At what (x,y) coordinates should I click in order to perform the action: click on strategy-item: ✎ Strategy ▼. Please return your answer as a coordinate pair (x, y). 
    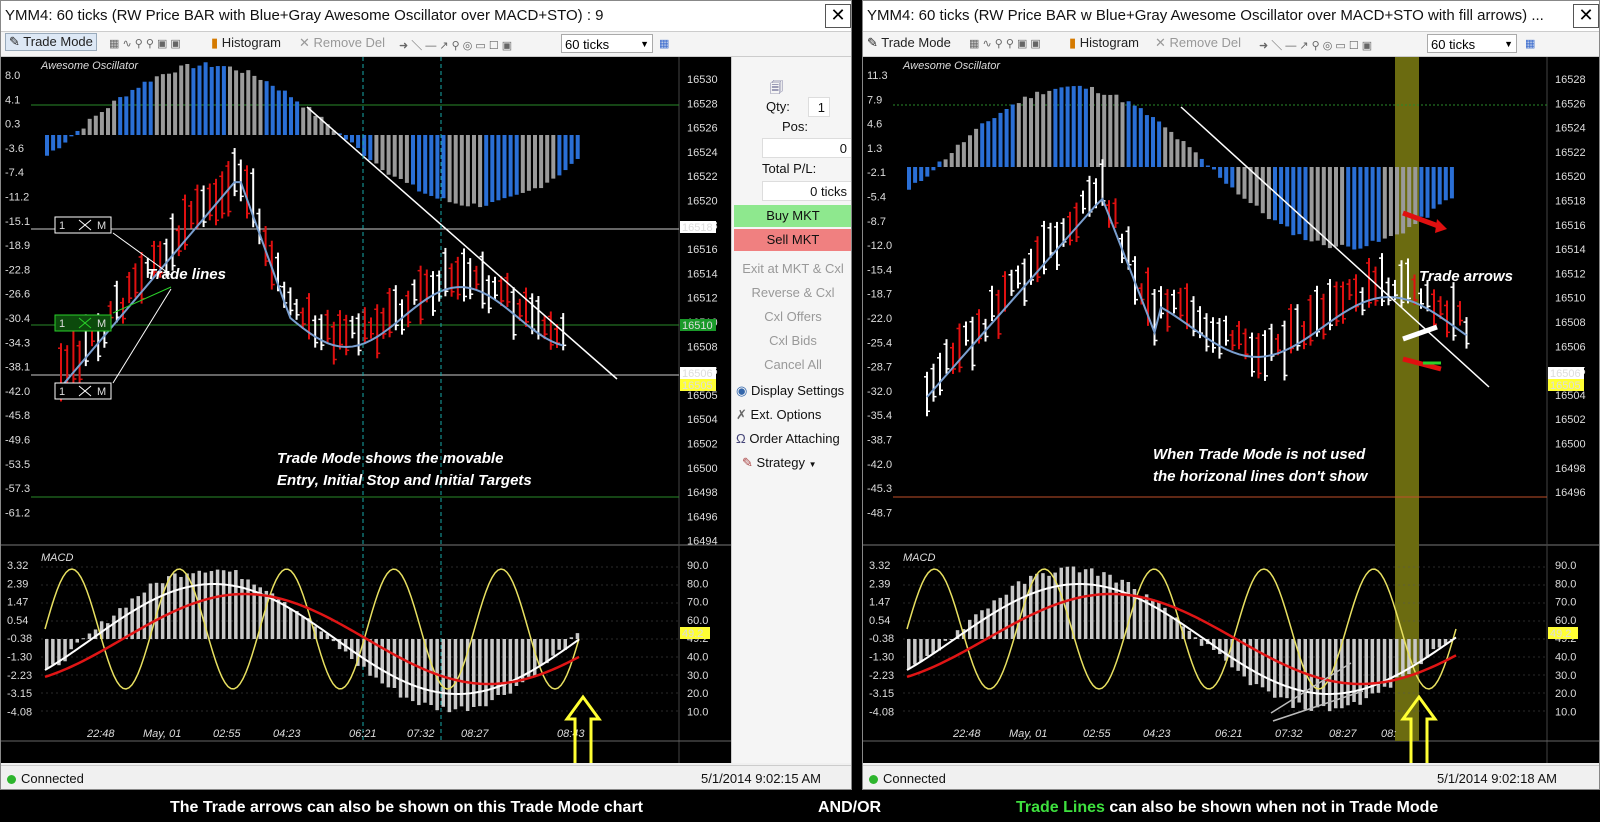
    Looking at the image, I should click on (779, 463).